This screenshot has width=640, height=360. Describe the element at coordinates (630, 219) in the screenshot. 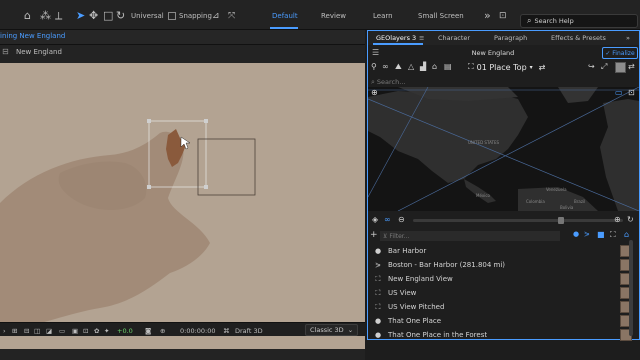

I see `refresh-icon: ↻` at that location.